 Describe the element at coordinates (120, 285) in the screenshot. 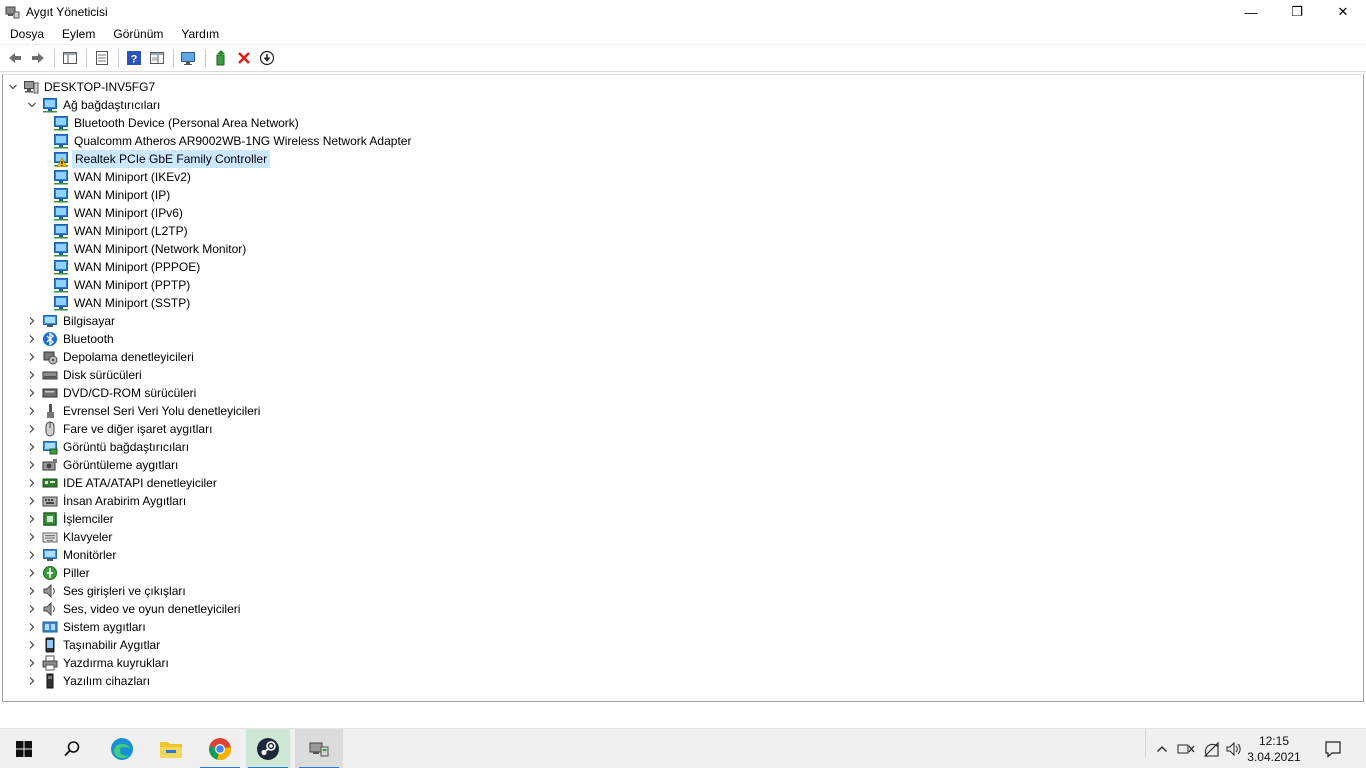

I see `network-adapter-item: WAN Miniport (PPTP)` at that location.